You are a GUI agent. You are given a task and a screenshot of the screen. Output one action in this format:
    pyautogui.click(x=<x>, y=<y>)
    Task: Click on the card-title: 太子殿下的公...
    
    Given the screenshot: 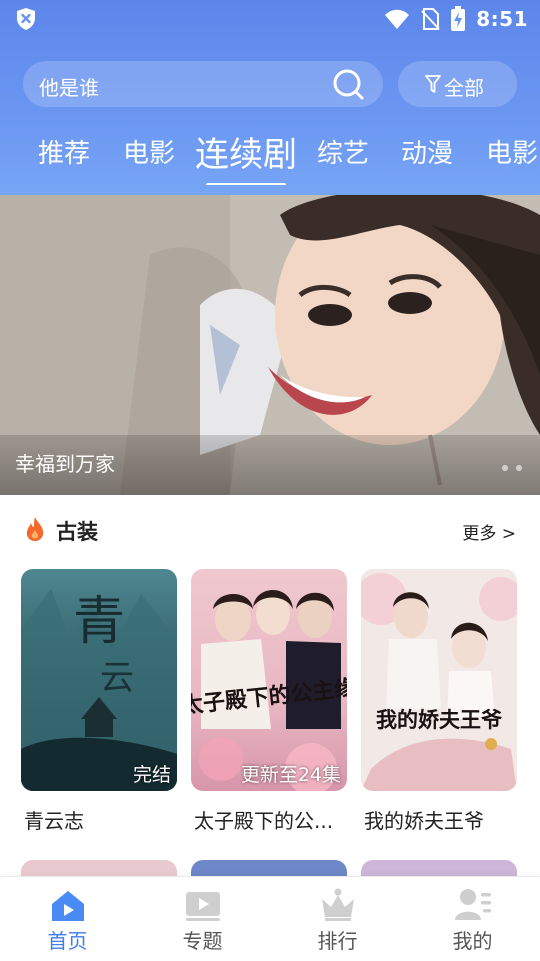 What is the action you would take?
    pyautogui.click(x=264, y=821)
    